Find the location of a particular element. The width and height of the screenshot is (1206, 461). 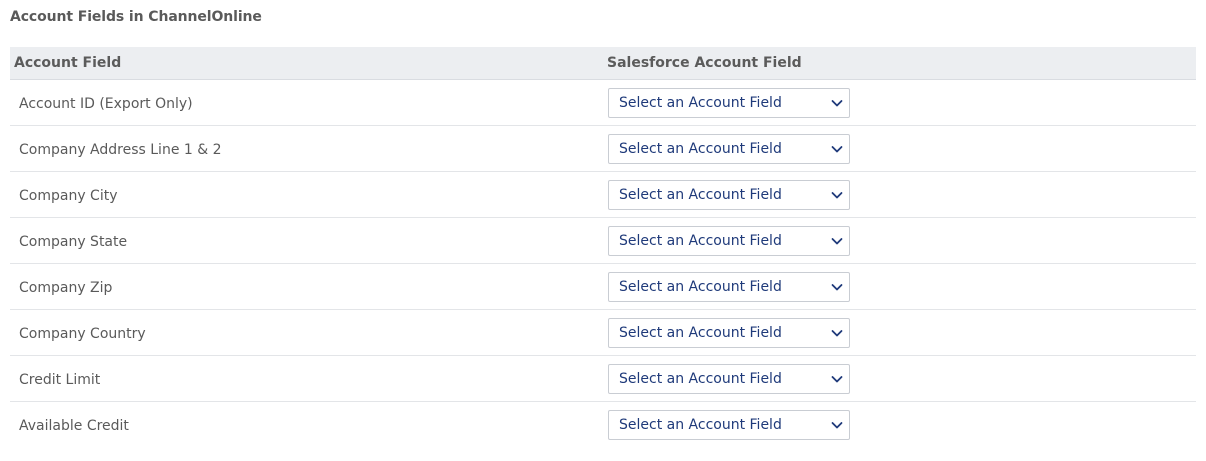

account-field-label: Company City is located at coordinates (68, 196).